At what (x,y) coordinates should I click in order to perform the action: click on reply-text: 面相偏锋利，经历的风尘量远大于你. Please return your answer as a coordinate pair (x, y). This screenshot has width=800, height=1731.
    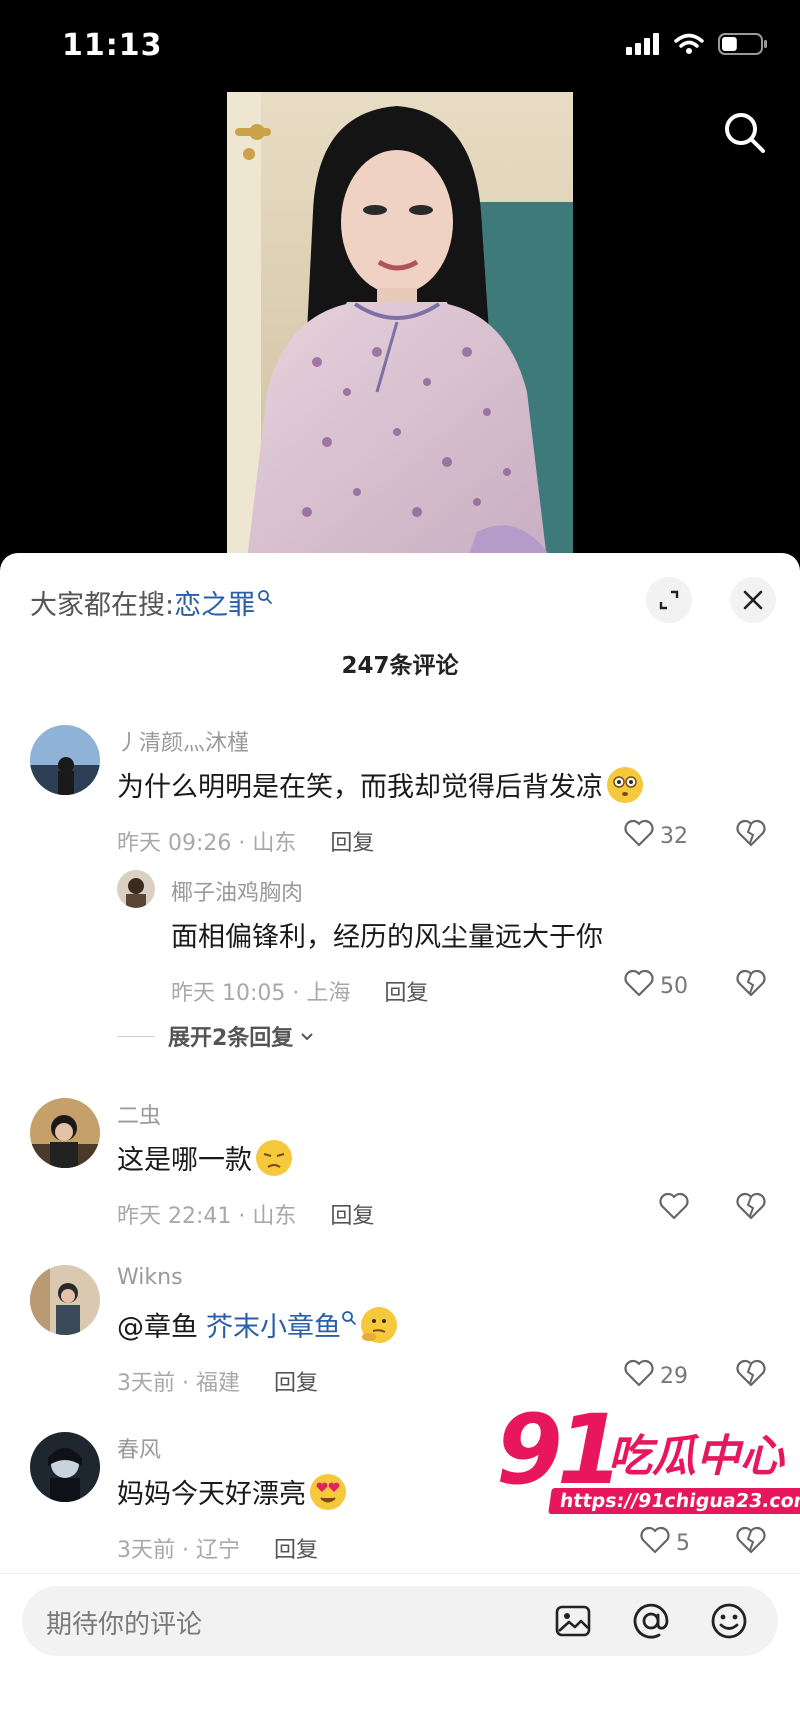
    Looking at the image, I should click on (387, 937).